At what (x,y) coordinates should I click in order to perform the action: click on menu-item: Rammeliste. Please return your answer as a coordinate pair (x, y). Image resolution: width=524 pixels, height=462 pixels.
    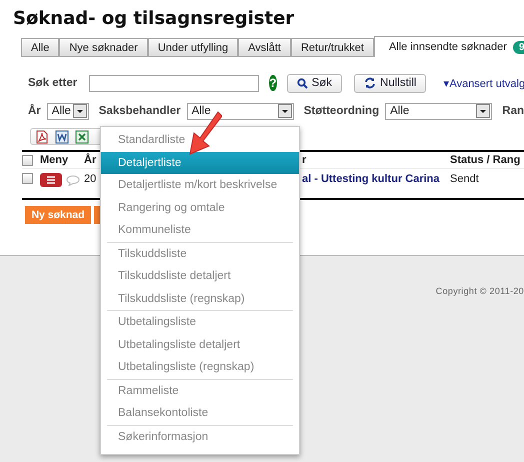
    Looking at the image, I should click on (200, 391).